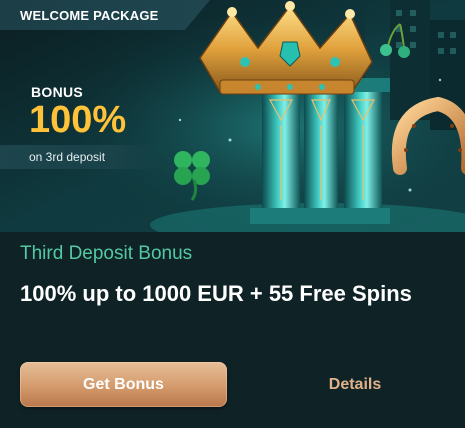  Describe the element at coordinates (355, 384) in the screenshot. I see `details-link: Details` at that location.